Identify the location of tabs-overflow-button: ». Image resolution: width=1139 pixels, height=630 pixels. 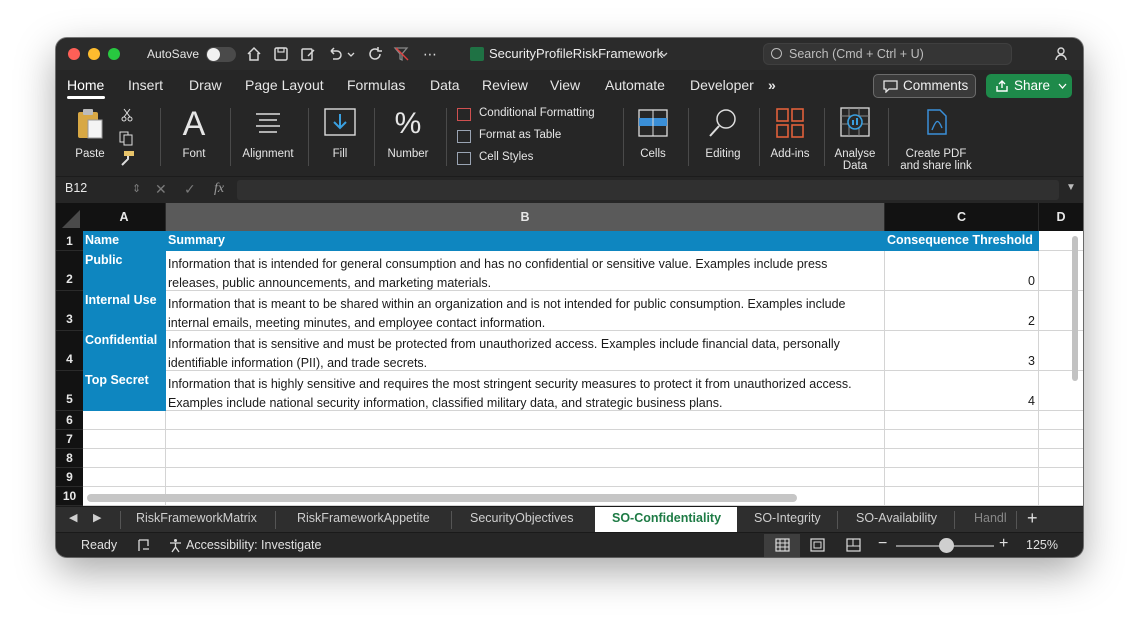
(772, 85).